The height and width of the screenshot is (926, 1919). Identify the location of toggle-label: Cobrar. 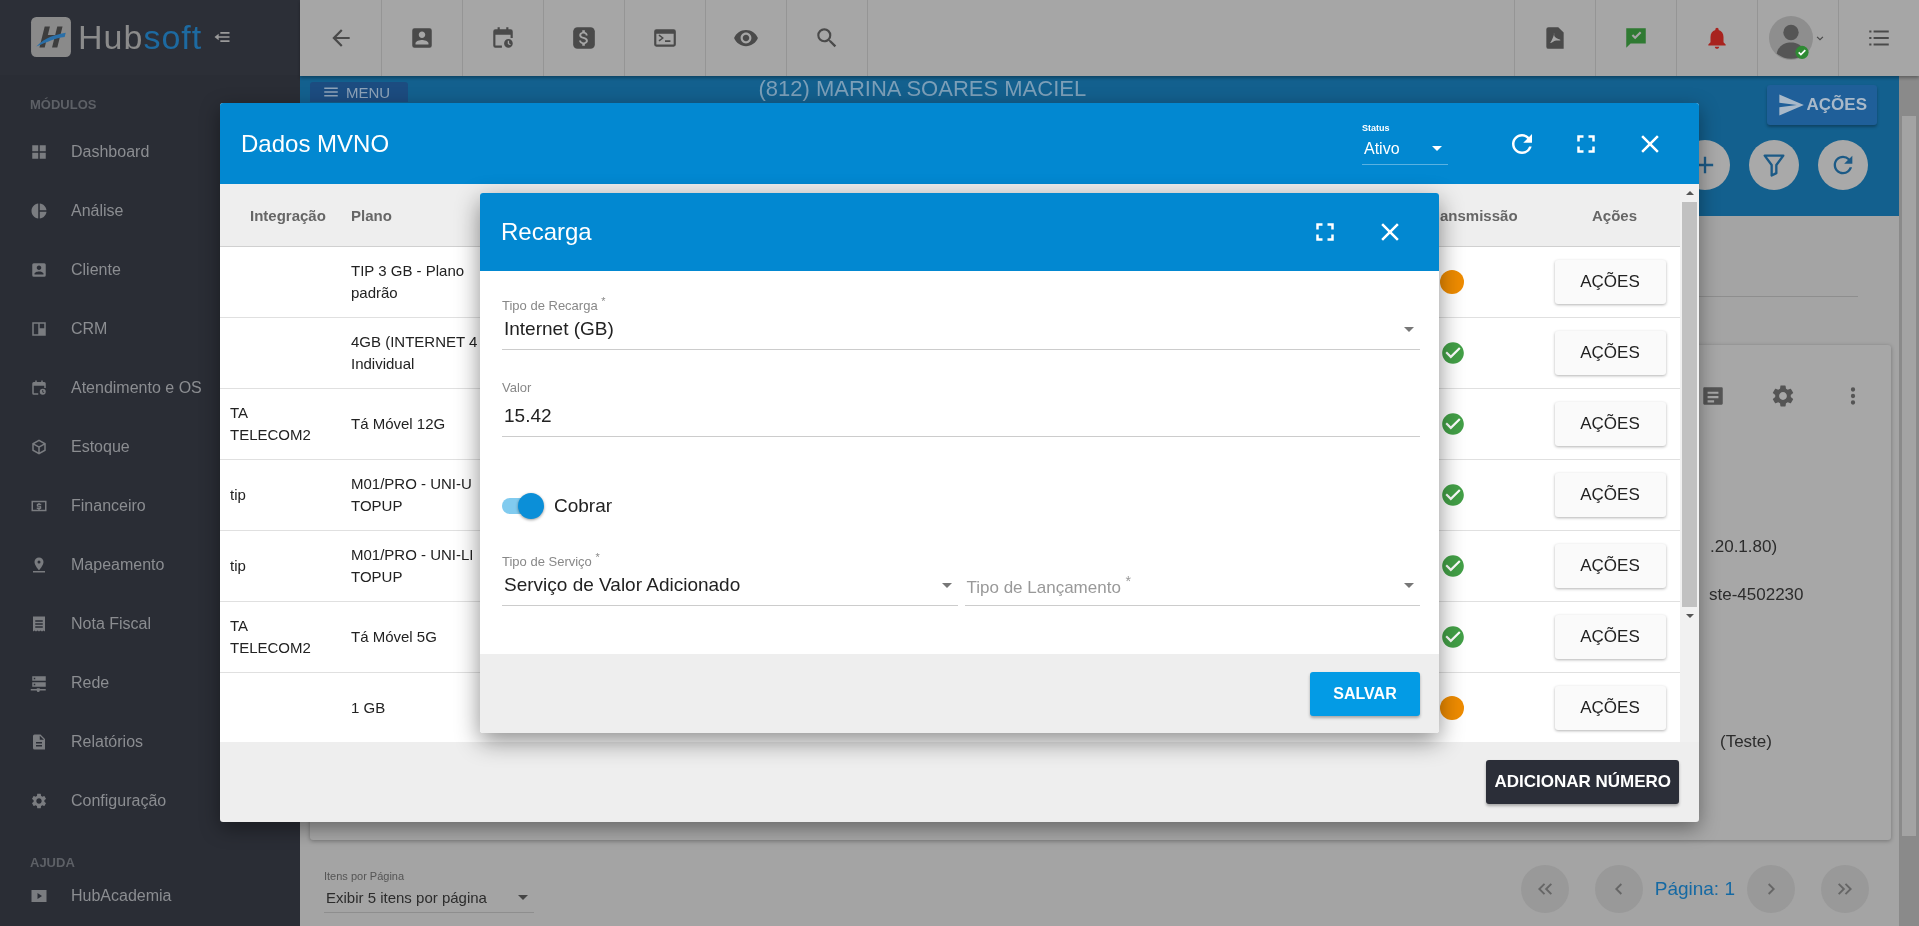
(583, 506).